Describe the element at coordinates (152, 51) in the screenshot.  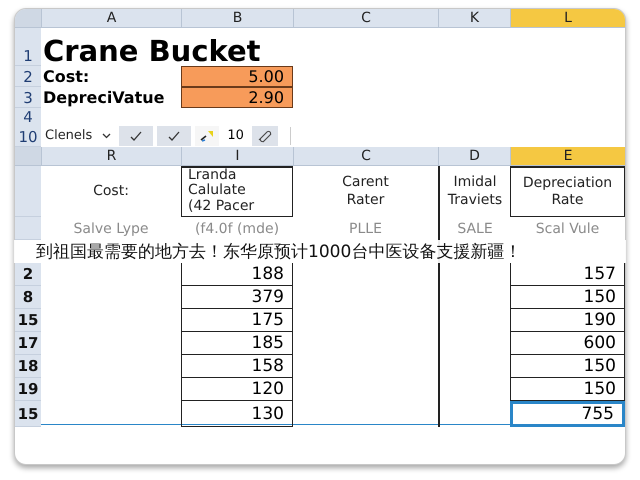
I see `sheet-title: Crane Bucket` at that location.